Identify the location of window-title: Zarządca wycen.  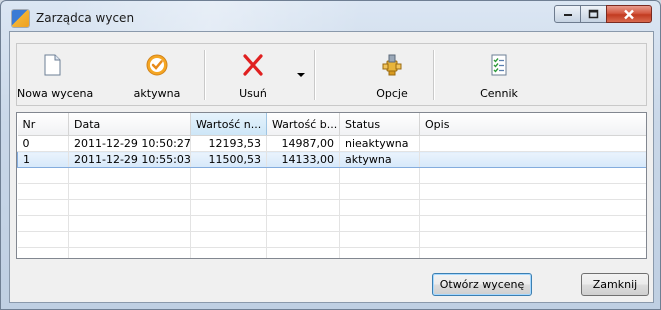
(85, 18).